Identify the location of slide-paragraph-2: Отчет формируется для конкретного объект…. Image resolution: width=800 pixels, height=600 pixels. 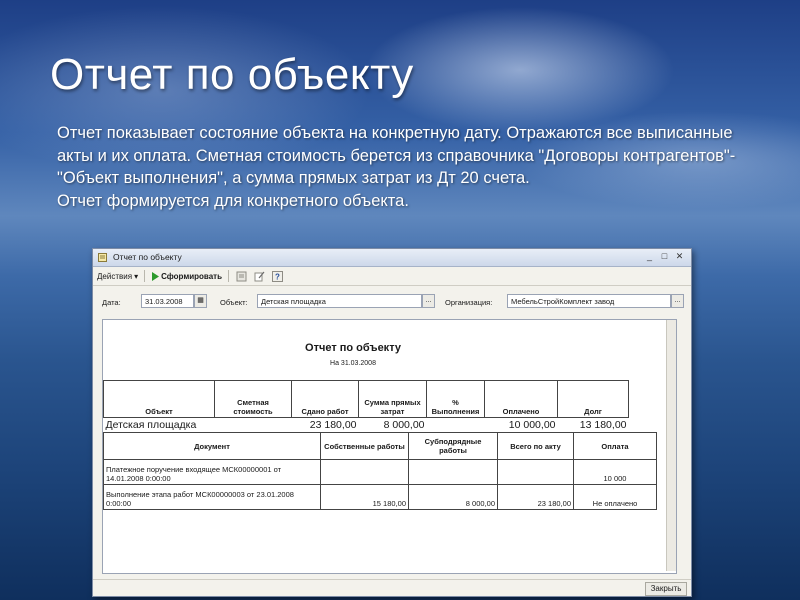
(233, 200).